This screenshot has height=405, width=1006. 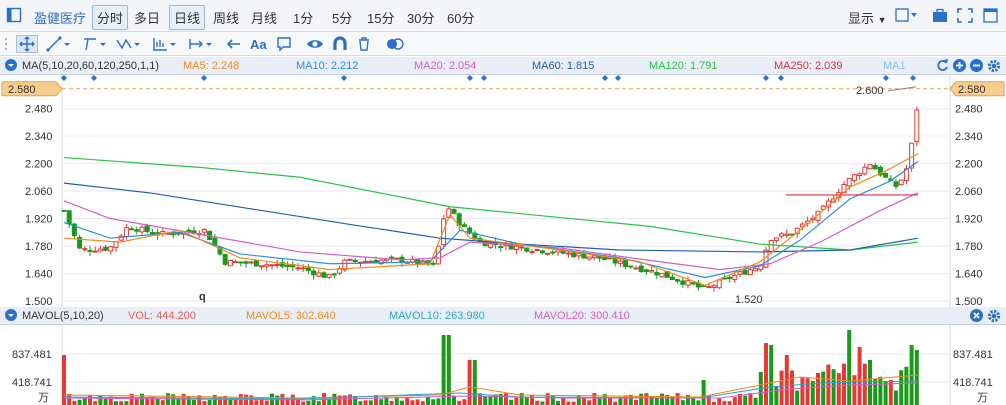 I want to click on tab-period-0: 分时, so click(x=110, y=17).